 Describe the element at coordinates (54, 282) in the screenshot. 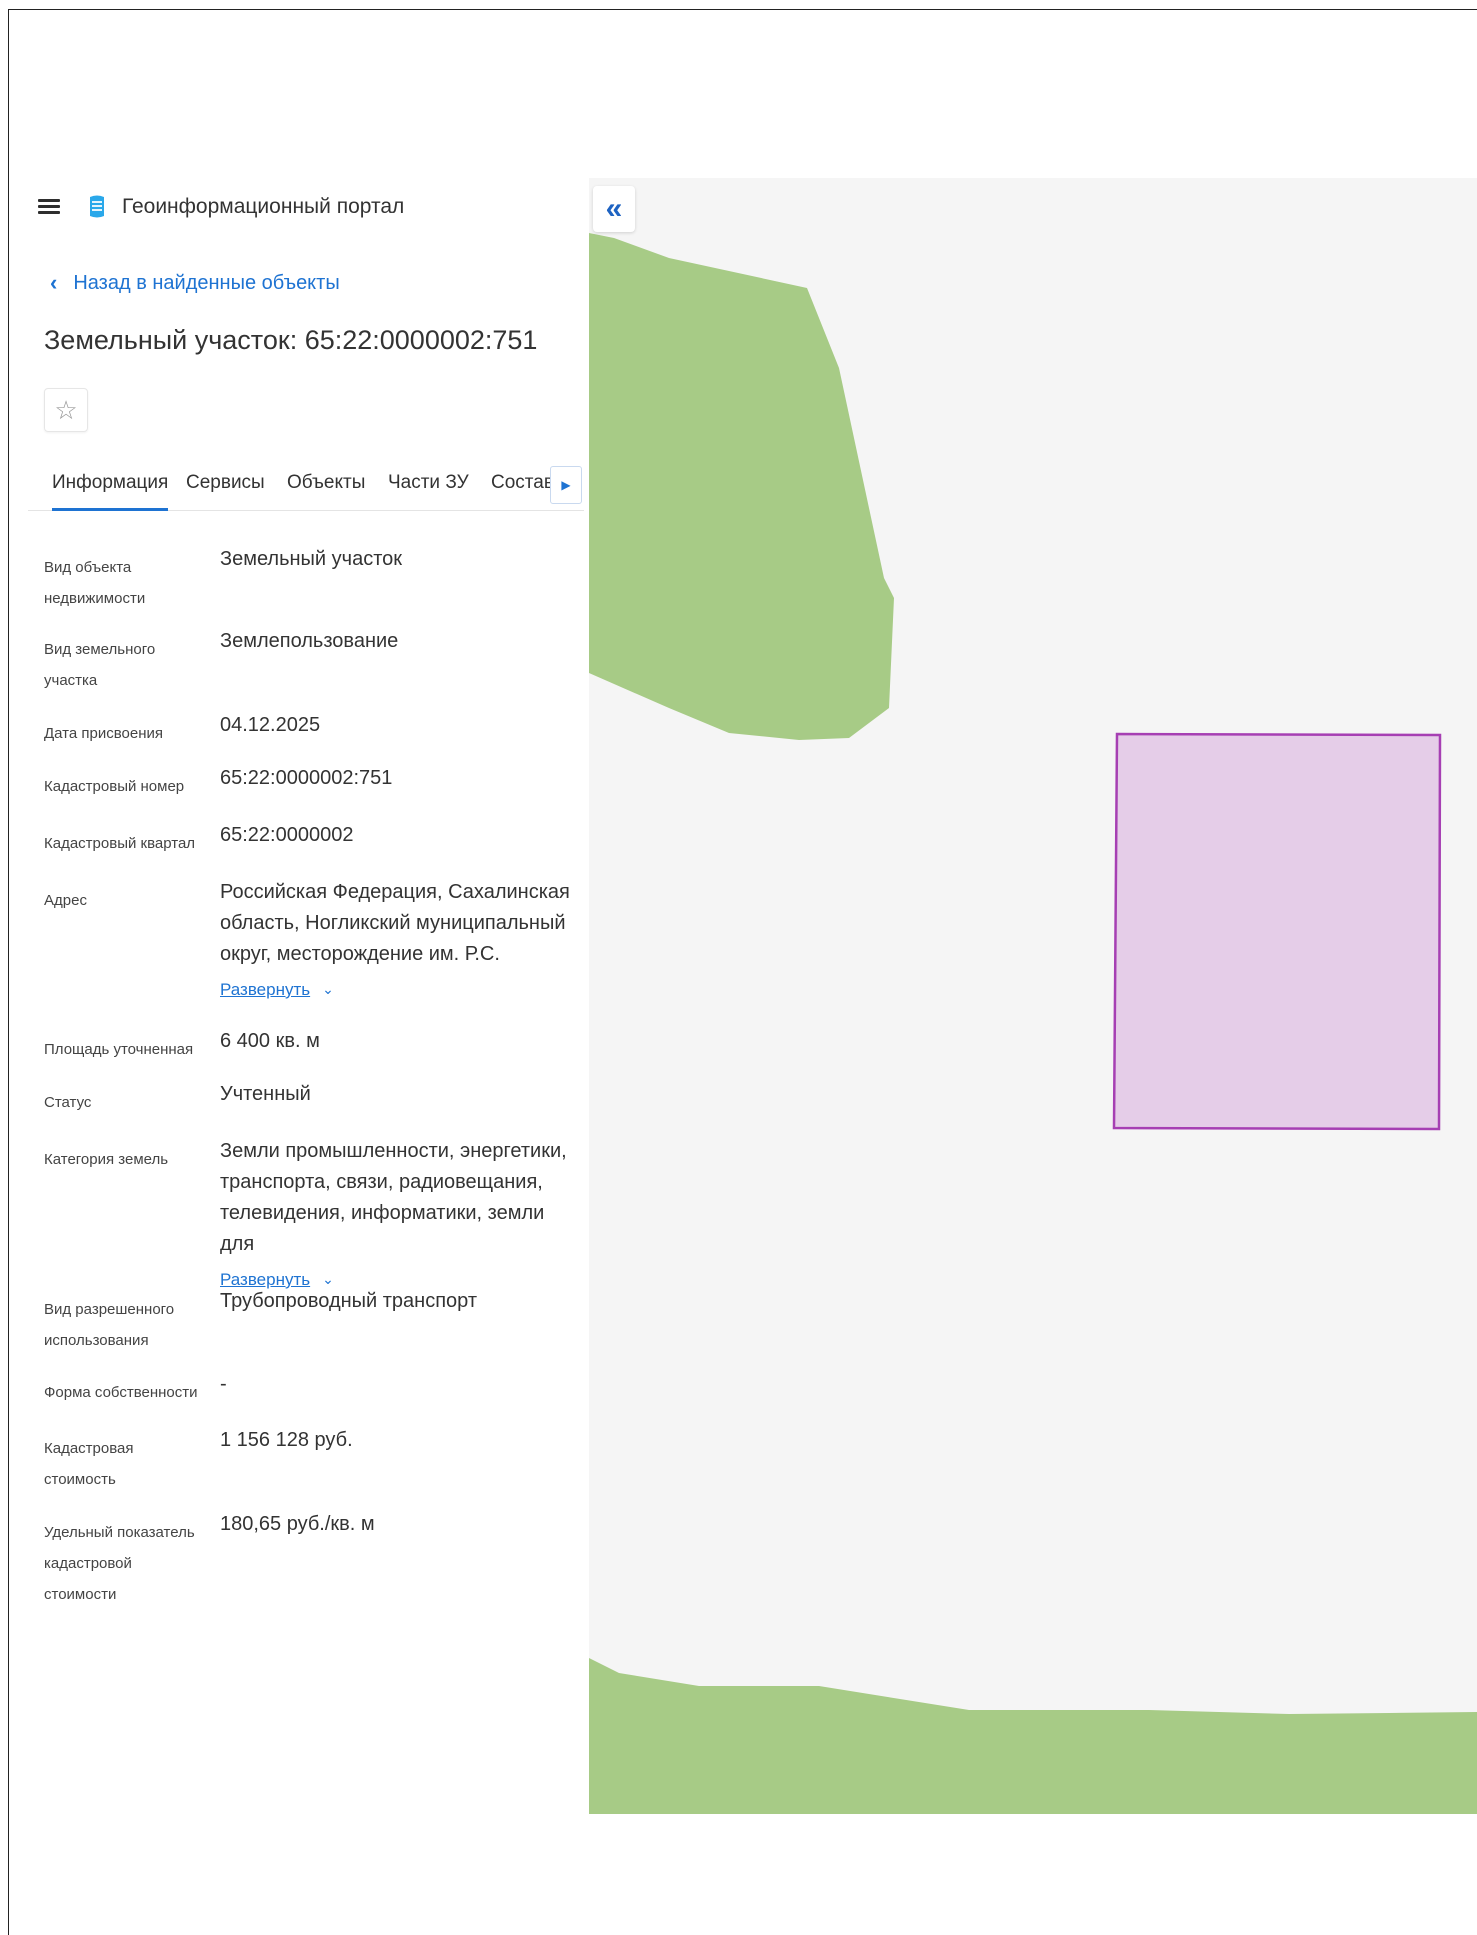

I see `chevron-left-icon: ‹` at that location.